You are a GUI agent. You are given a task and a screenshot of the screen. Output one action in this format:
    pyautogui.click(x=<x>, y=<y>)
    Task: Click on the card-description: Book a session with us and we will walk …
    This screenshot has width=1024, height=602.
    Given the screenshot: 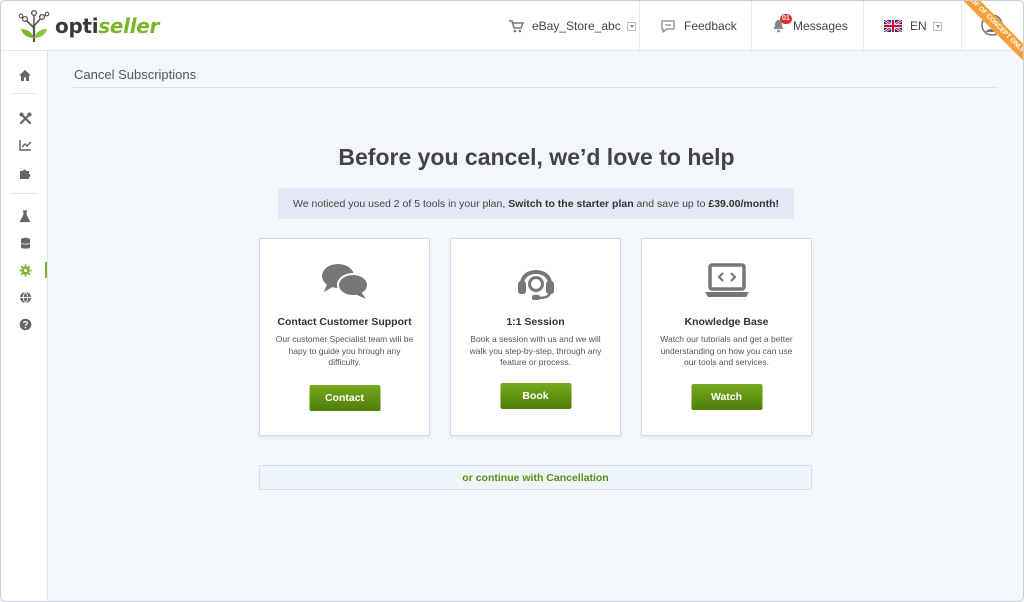 What is the action you would take?
    pyautogui.click(x=535, y=350)
    